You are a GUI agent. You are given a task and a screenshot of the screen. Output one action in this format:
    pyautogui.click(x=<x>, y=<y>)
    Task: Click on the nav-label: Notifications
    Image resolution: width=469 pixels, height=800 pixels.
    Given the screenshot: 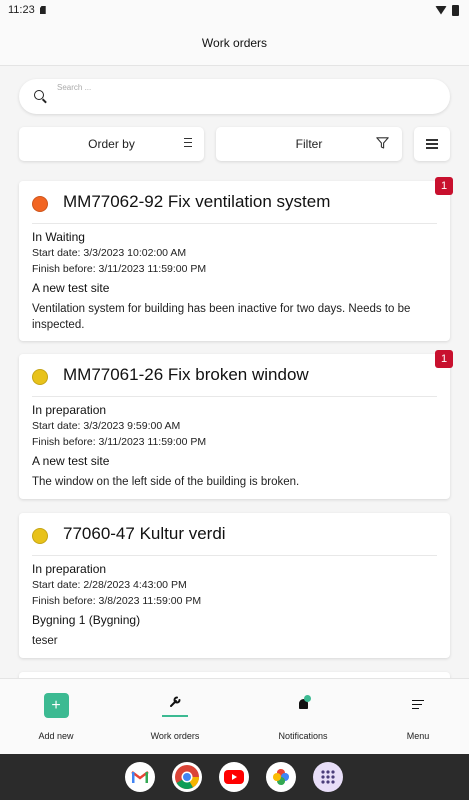 What is the action you would take?
    pyautogui.click(x=303, y=736)
    